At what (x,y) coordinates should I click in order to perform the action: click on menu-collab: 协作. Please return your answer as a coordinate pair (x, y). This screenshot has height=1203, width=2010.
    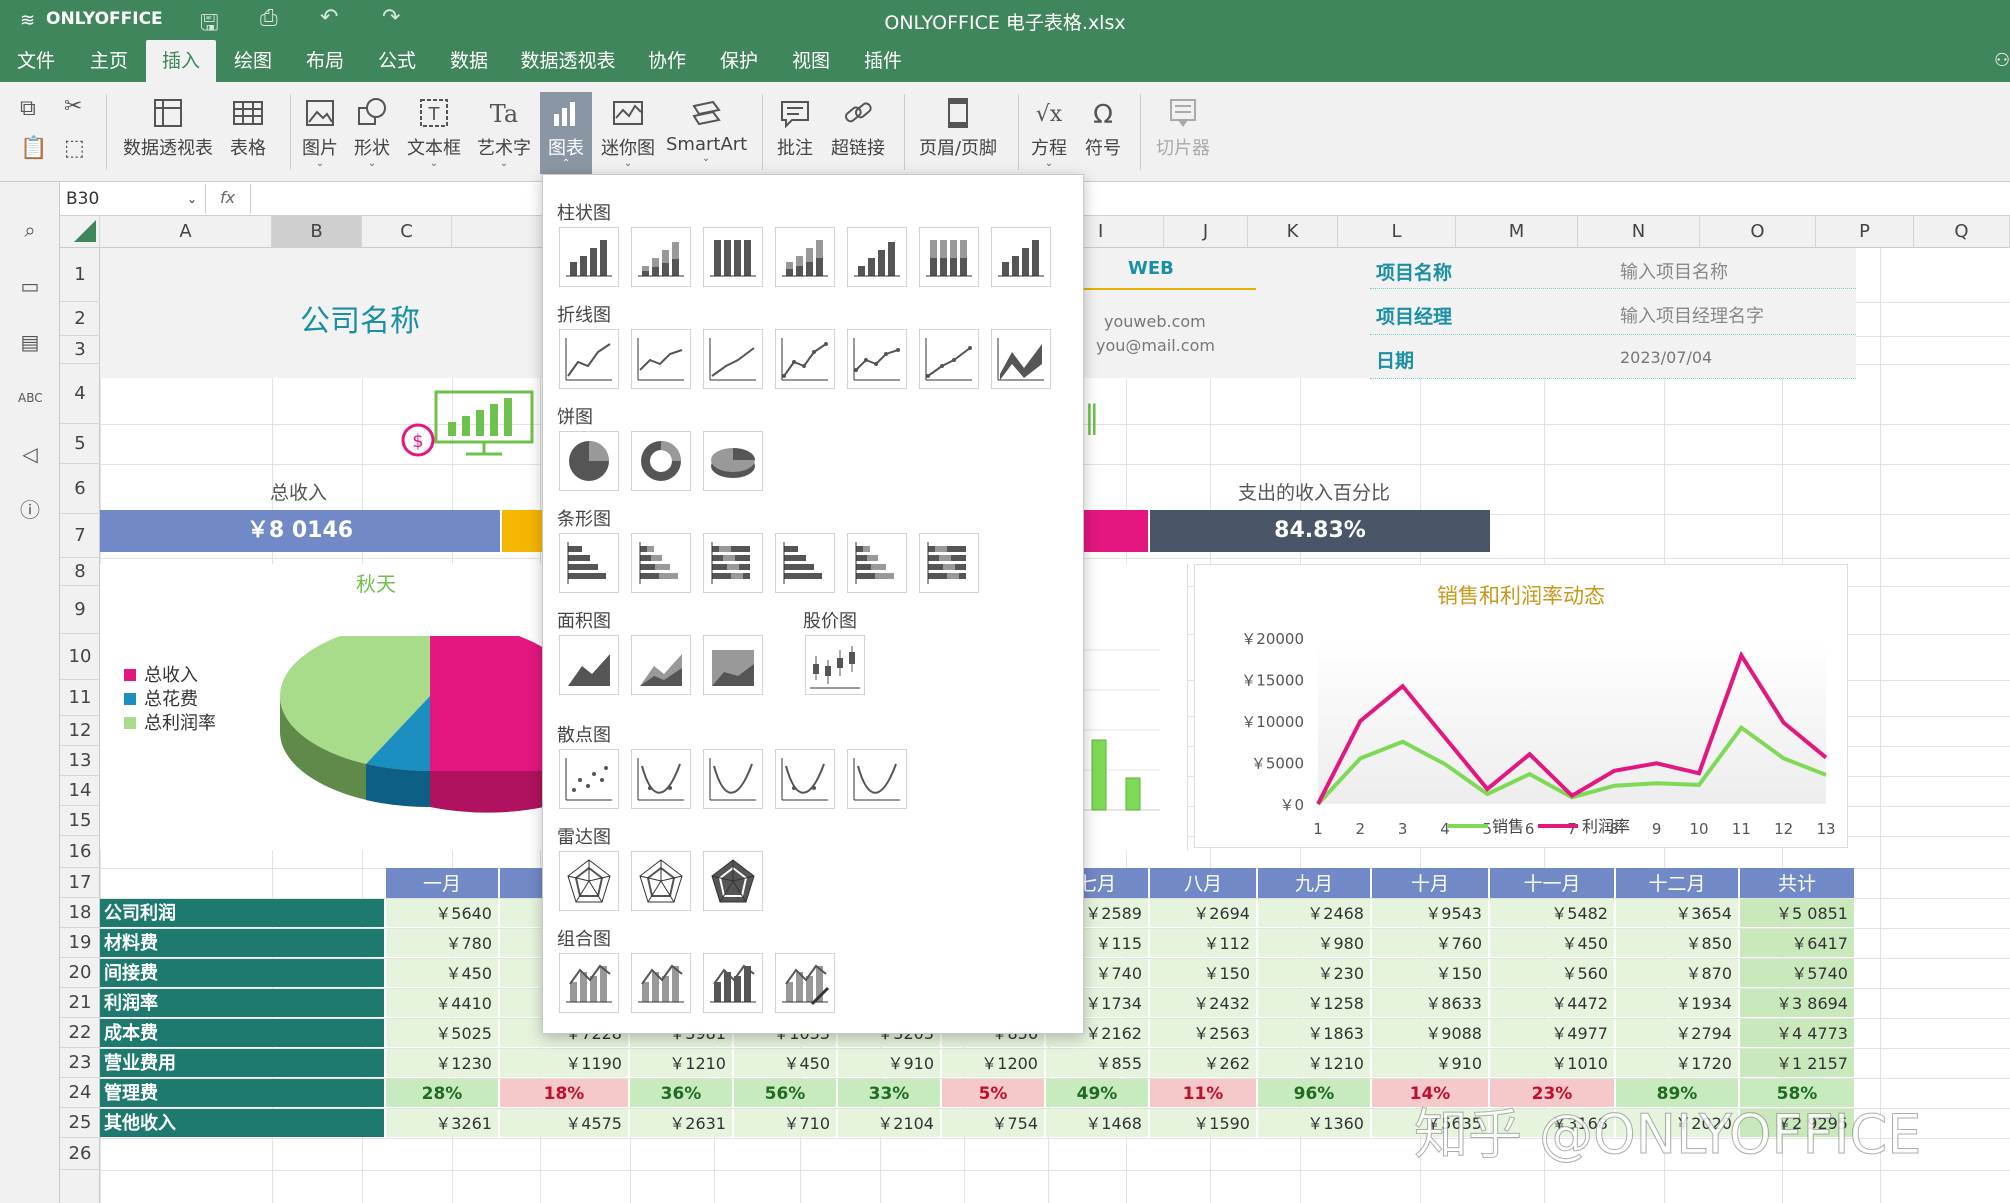
    Looking at the image, I should click on (667, 61).